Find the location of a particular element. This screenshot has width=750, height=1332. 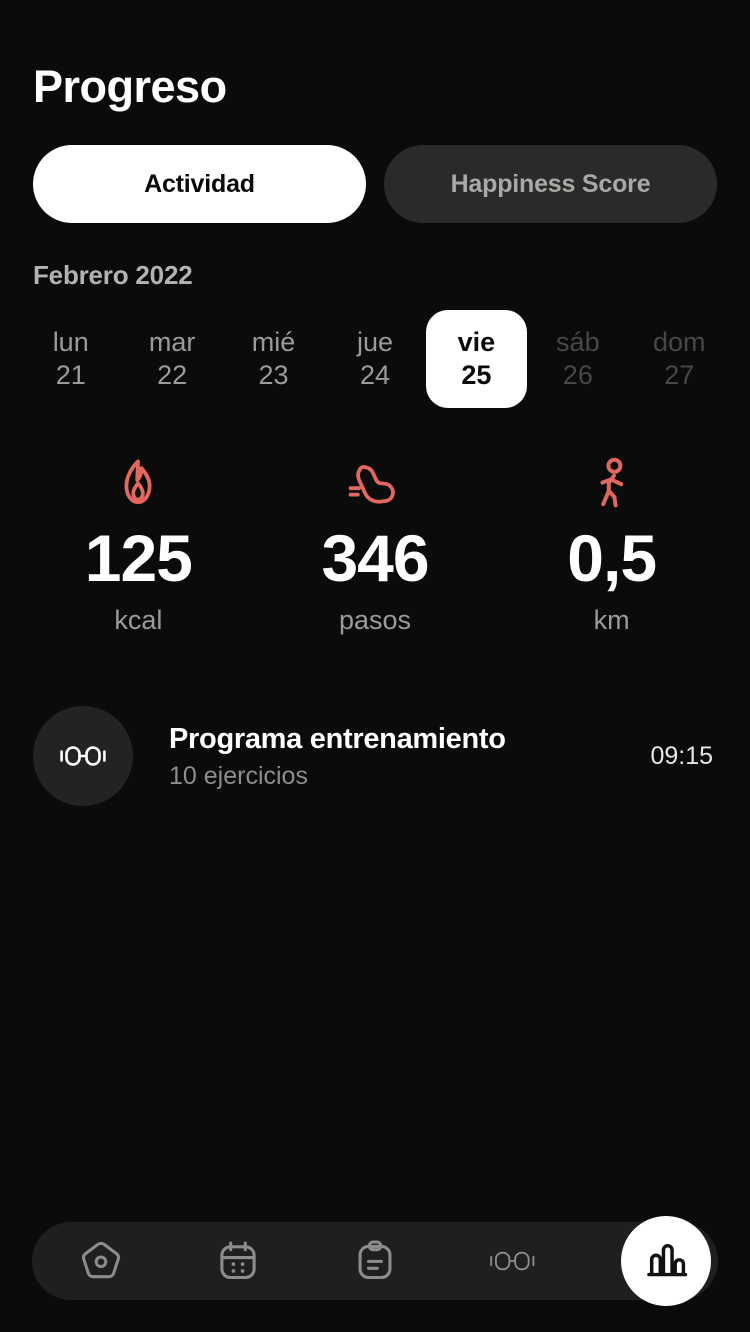

day-name: vie is located at coordinates (476, 342).